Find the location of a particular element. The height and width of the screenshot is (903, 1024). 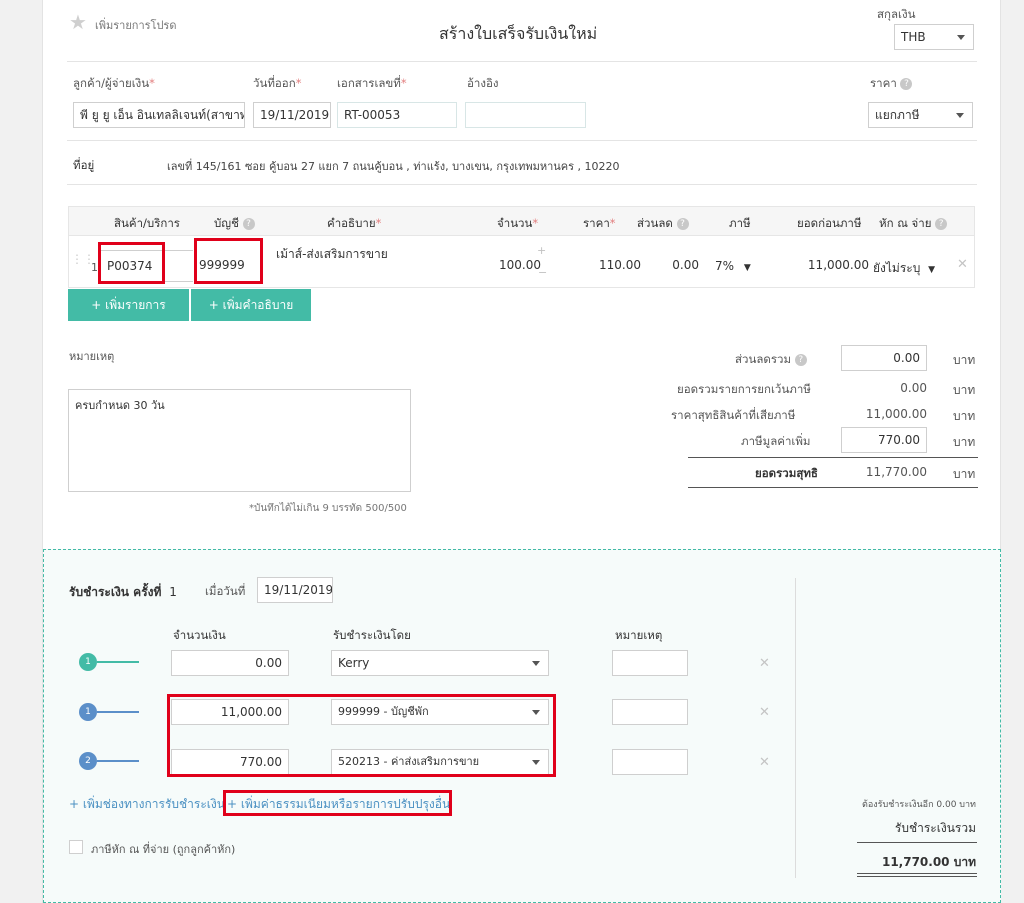

price-label: ราคา ? is located at coordinates (891, 84).